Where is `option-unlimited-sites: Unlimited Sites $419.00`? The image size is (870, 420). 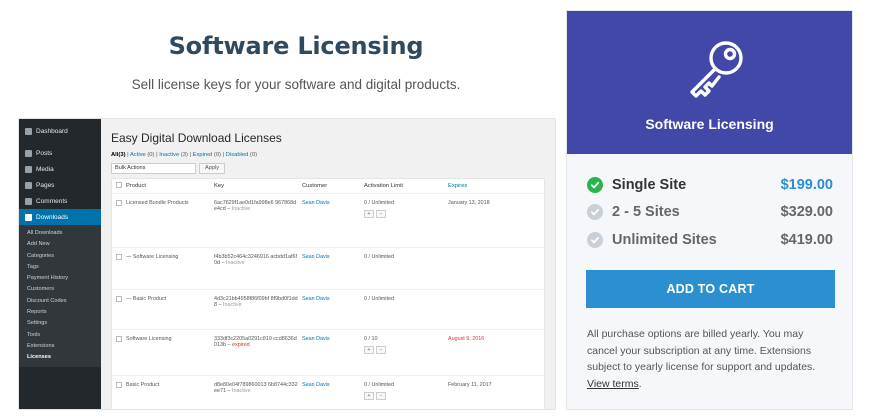
option-unlimited-sites: Unlimited Sites $419.00 is located at coordinates (710, 240).